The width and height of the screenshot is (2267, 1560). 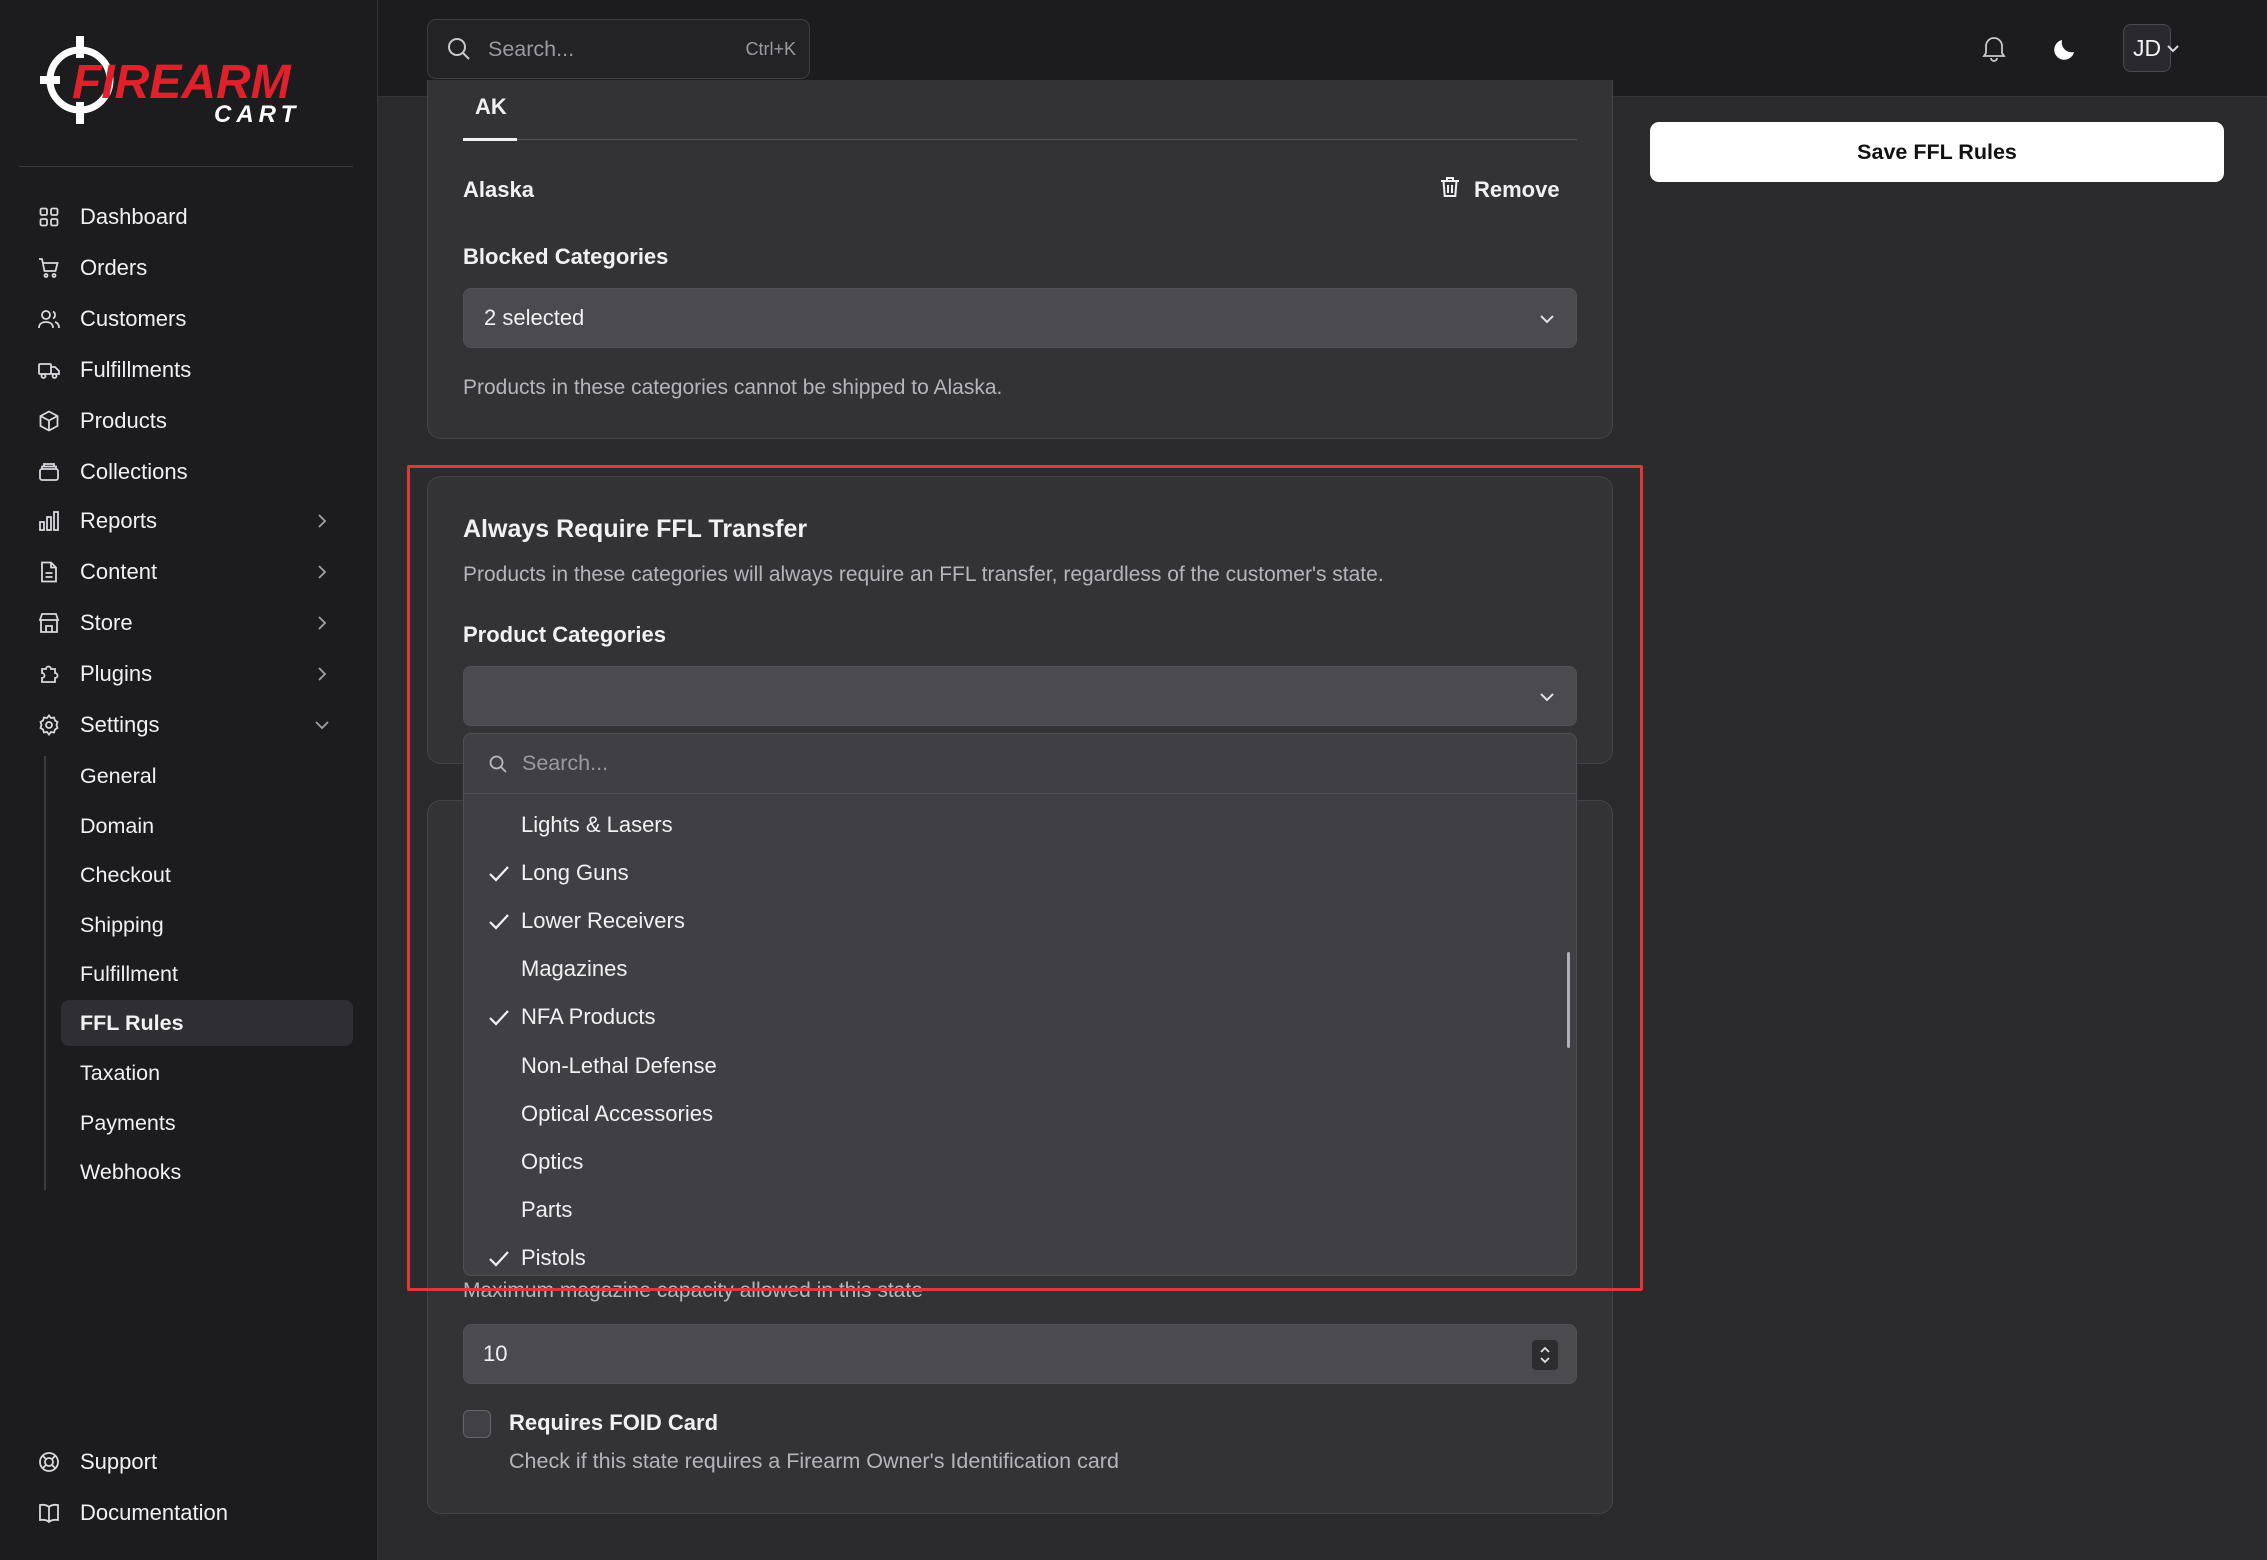 What do you see at coordinates (207, 1073) in the screenshot?
I see `sidebar-item-taxation: Taxation` at bounding box center [207, 1073].